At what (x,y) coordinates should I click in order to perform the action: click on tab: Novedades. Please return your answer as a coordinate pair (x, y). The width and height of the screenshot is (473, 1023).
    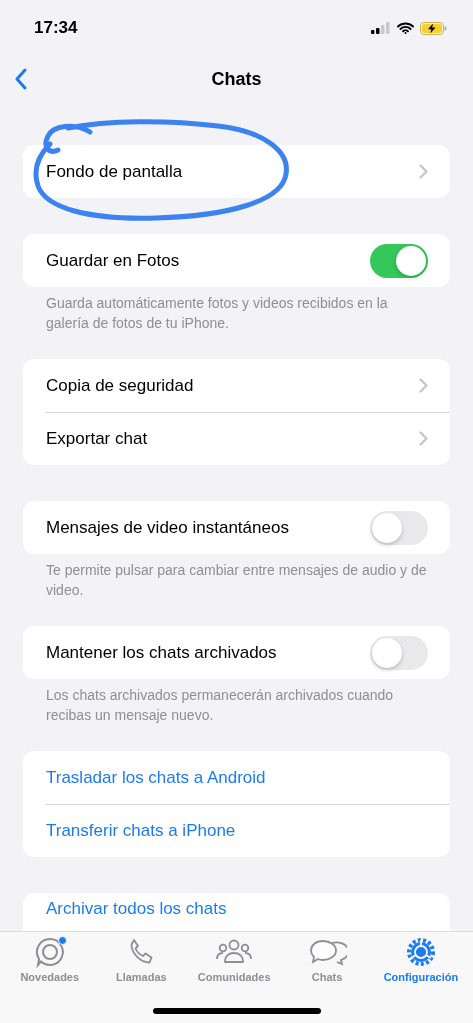
    Looking at the image, I should click on (49, 959).